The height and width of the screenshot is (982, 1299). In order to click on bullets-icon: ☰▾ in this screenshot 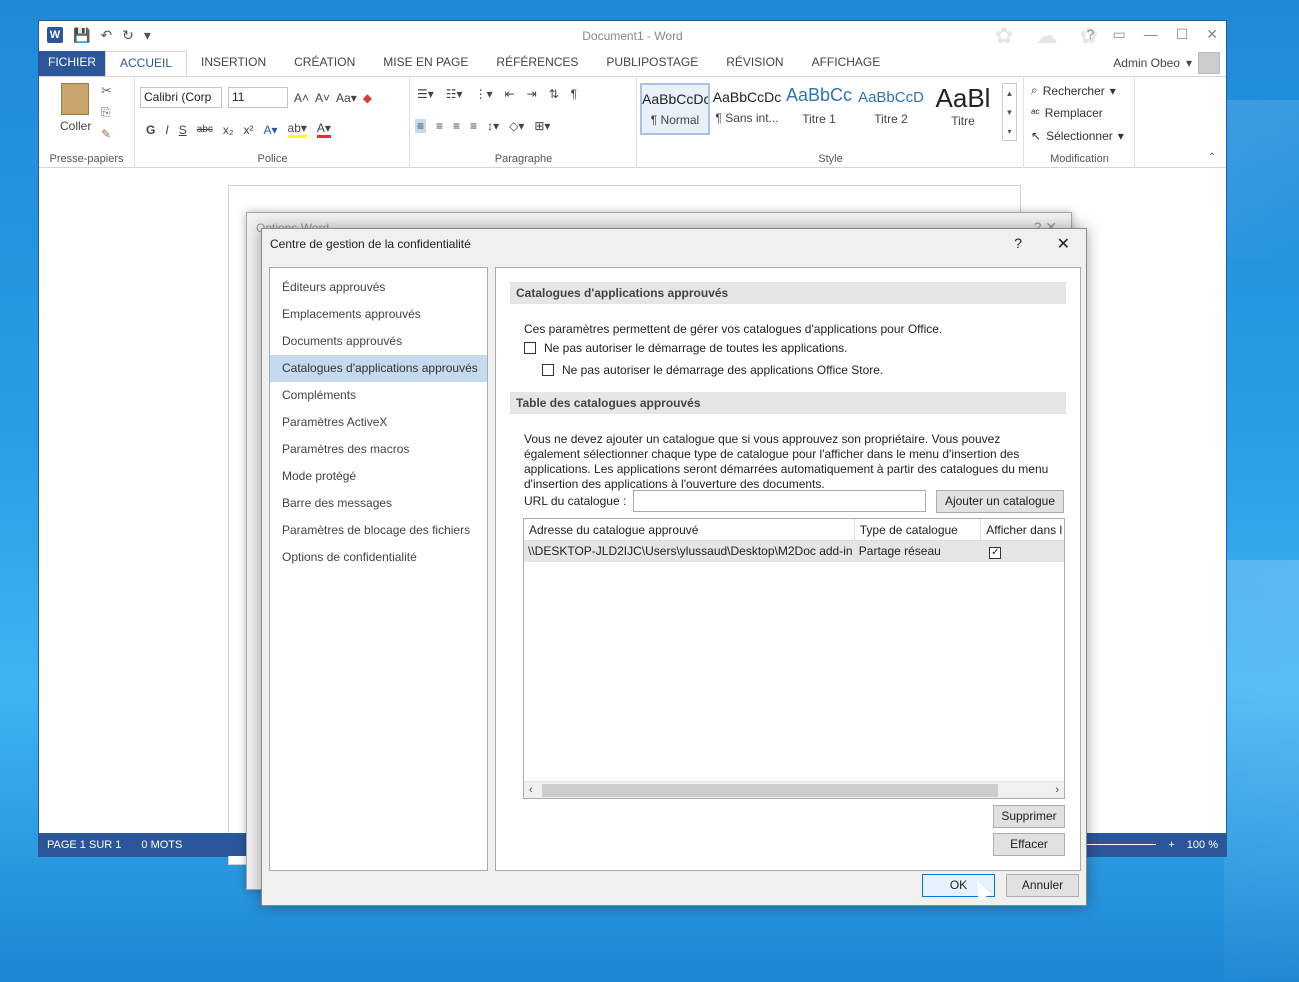, I will do `click(425, 94)`.